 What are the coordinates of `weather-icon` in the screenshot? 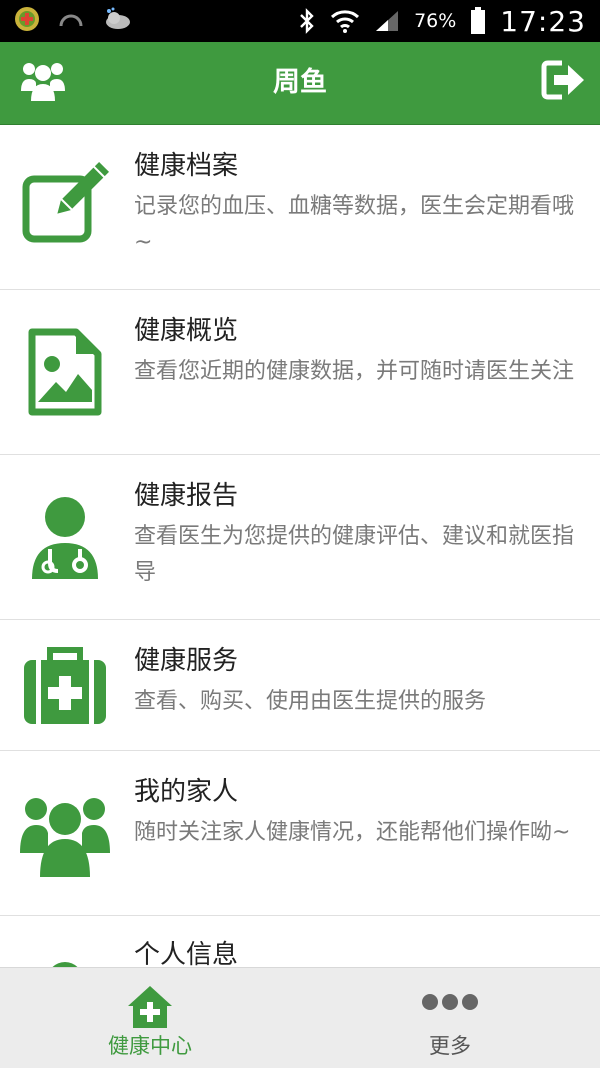 It's located at (118, 18).